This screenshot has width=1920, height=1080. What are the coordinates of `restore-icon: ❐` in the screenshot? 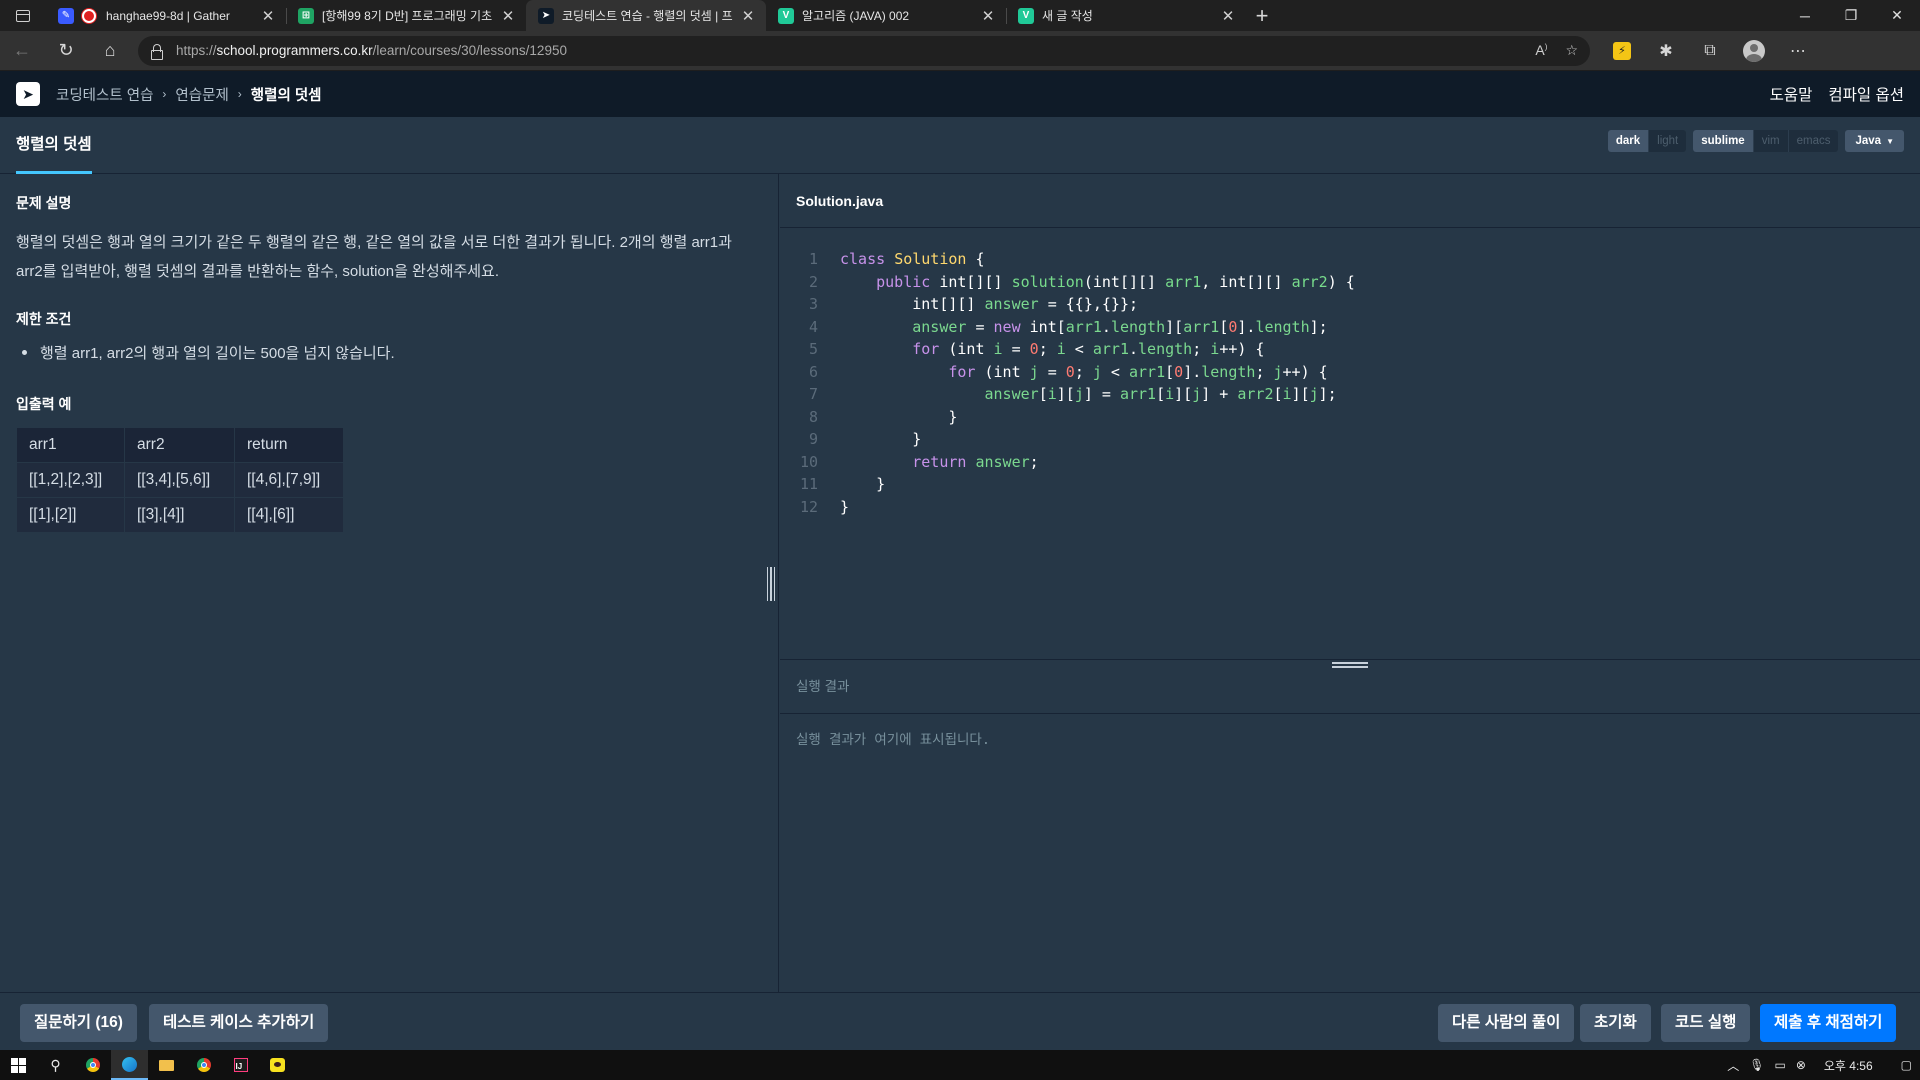 It's located at (1851, 15).